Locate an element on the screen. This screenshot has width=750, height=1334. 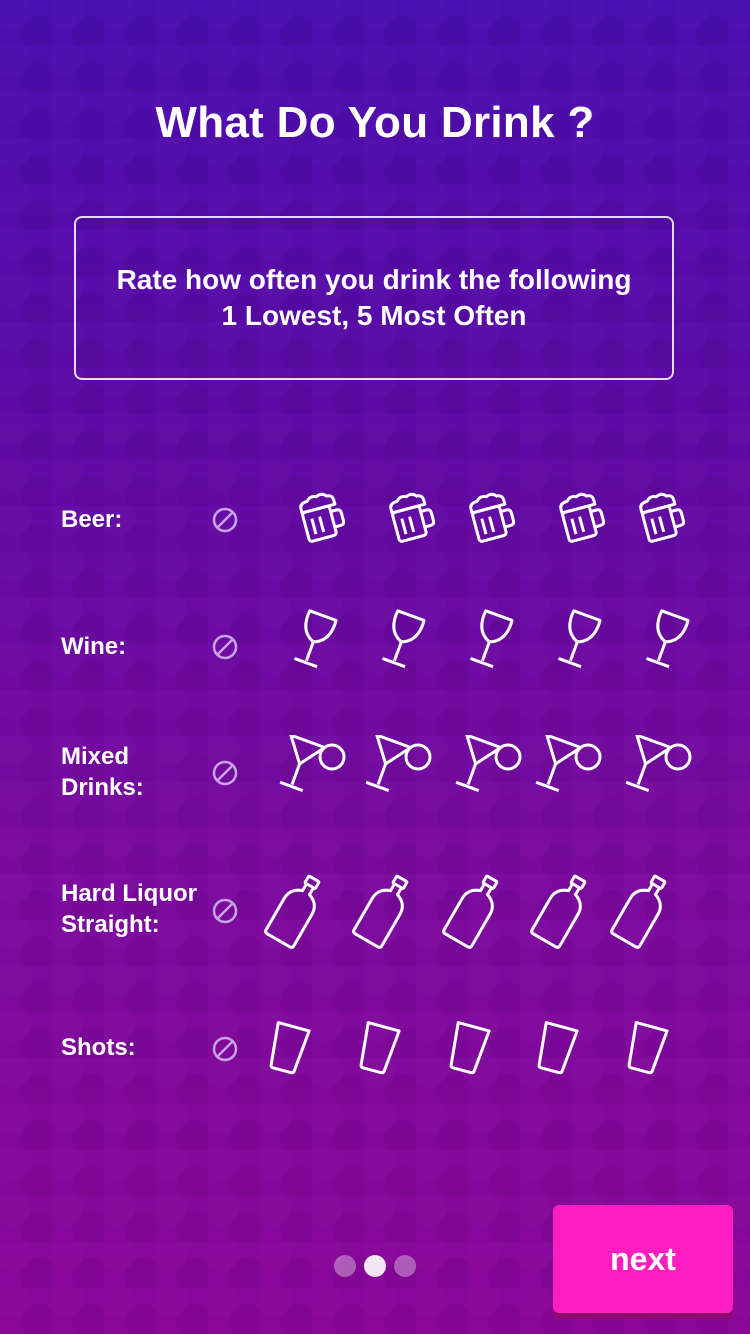
rating-label: Hard Liquor Straight: is located at coordinates (129, 909).